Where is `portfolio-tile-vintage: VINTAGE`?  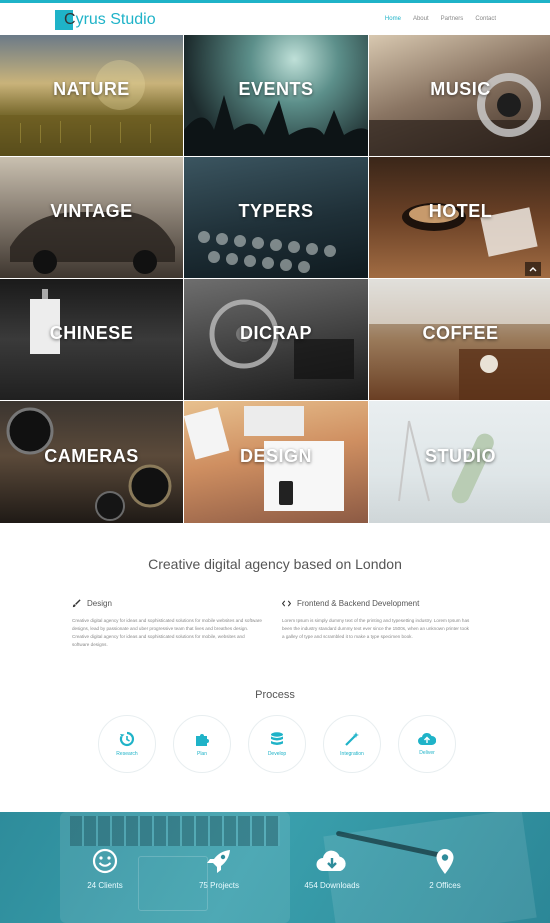
portfolio-tile-vintage: VINTAGE is located at coordinates (91, 217).